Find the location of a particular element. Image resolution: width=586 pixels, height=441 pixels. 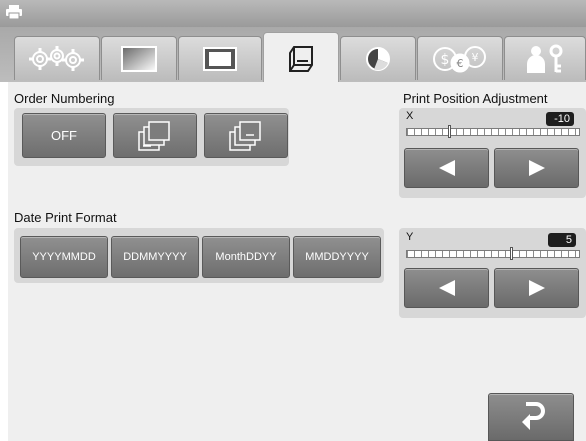

order-numbering-label: Order Numbering is located at coordinates (64, 98).